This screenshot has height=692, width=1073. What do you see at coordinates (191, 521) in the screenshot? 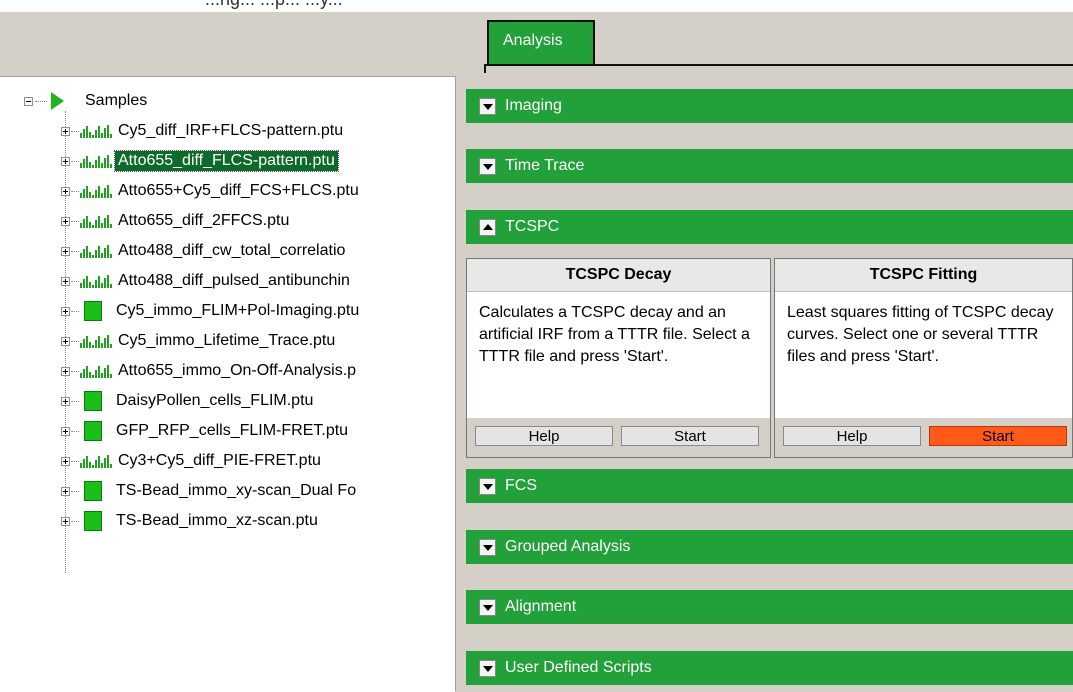
I see `tree-item: TS-Bead_immo_xz-scan.ptu` at bounding box center [191, 521].